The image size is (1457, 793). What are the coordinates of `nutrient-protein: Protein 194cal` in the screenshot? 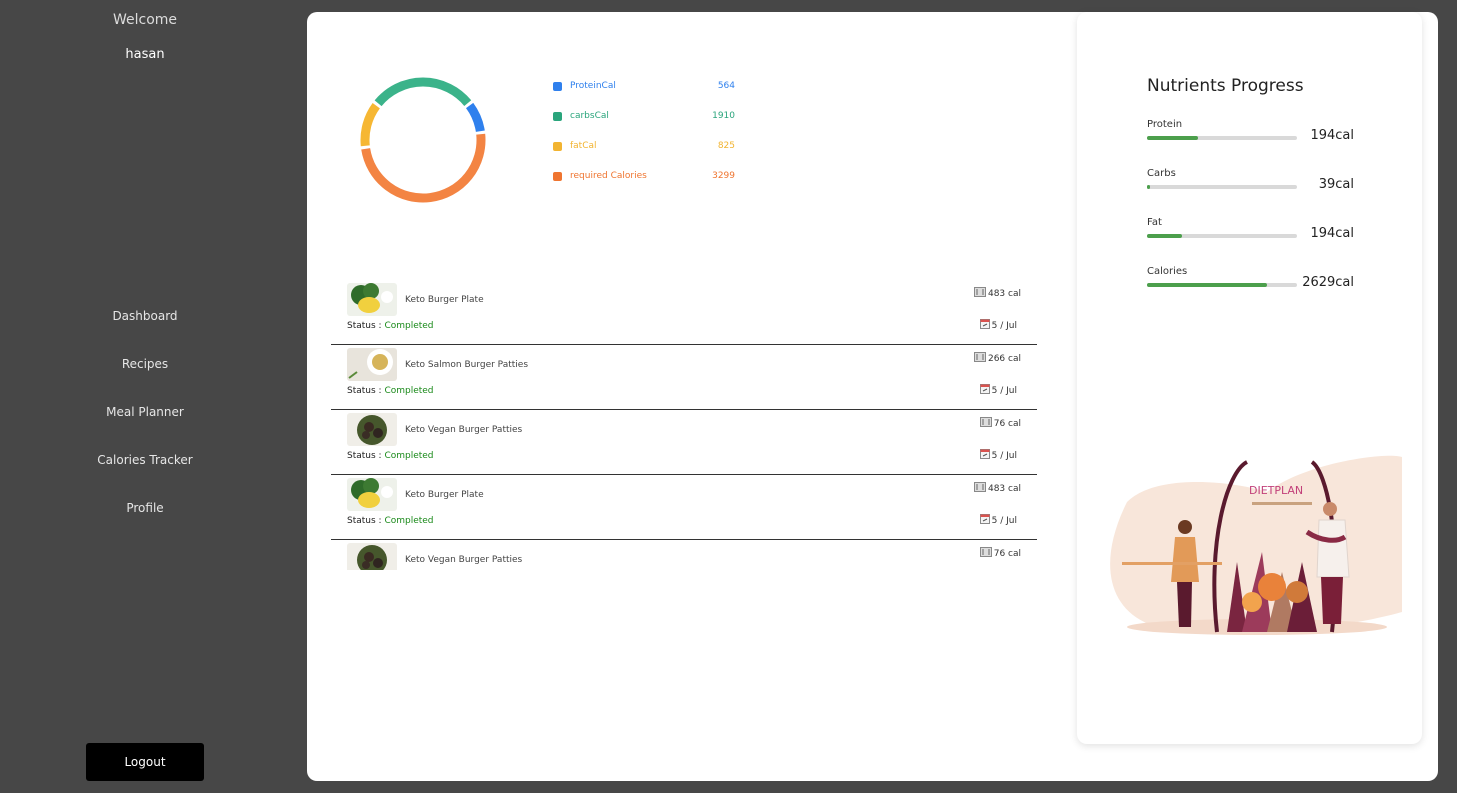 It's located at (1262, 139).